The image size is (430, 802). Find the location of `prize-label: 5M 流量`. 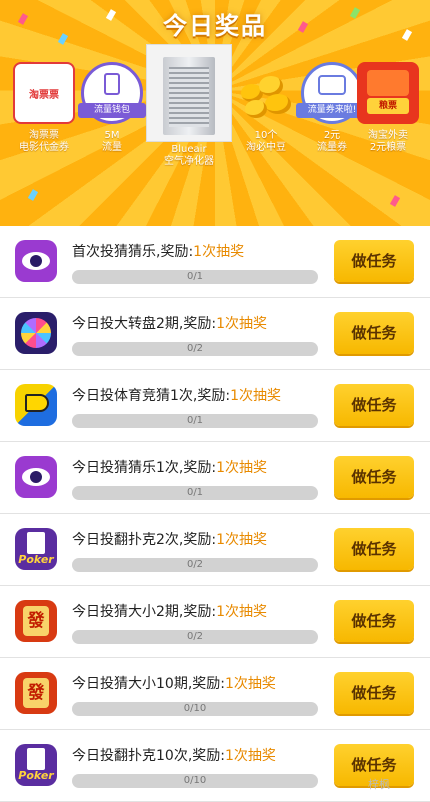

prize-label: 5M 流量 is located at coordinates (112, 141).